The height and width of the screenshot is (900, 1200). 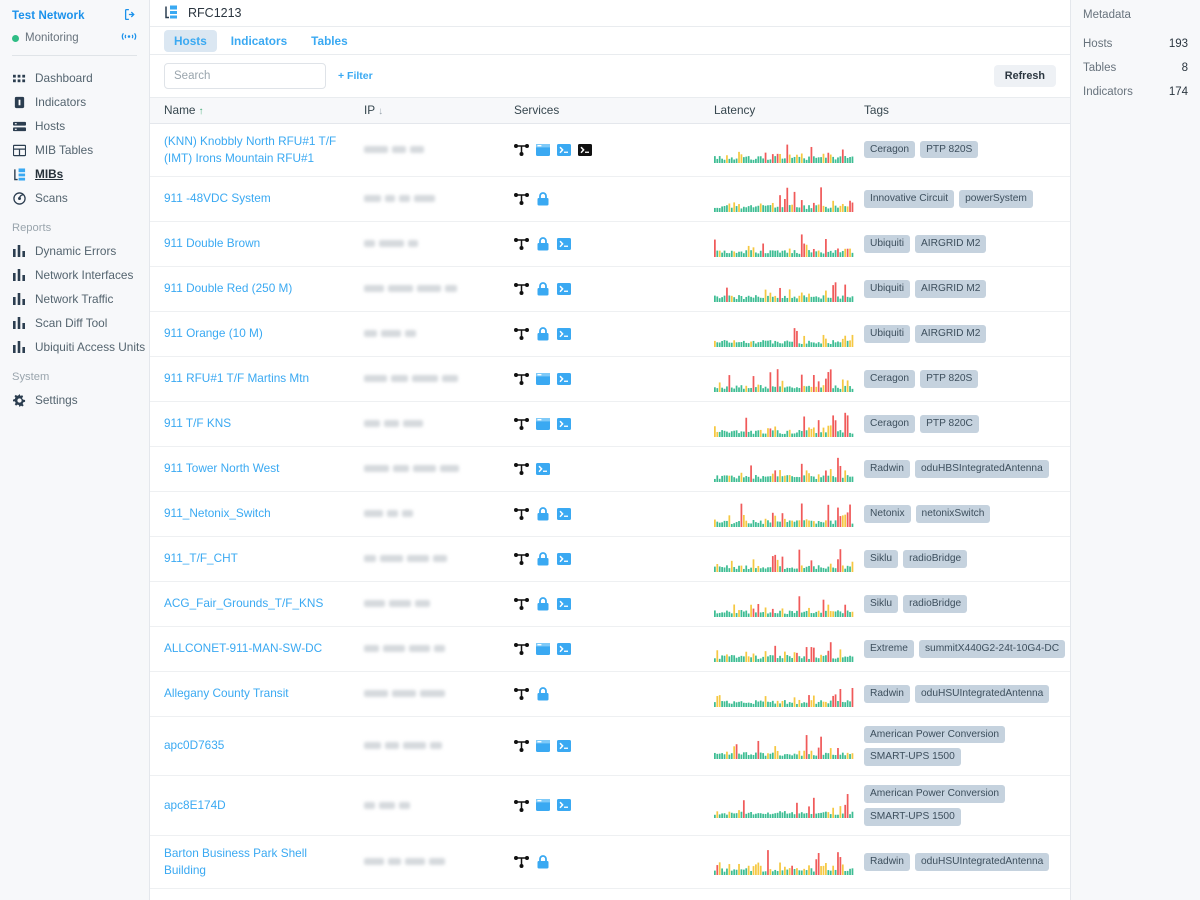 I want to click on column-header-name: Name ↑, so click(x=250, y=111).